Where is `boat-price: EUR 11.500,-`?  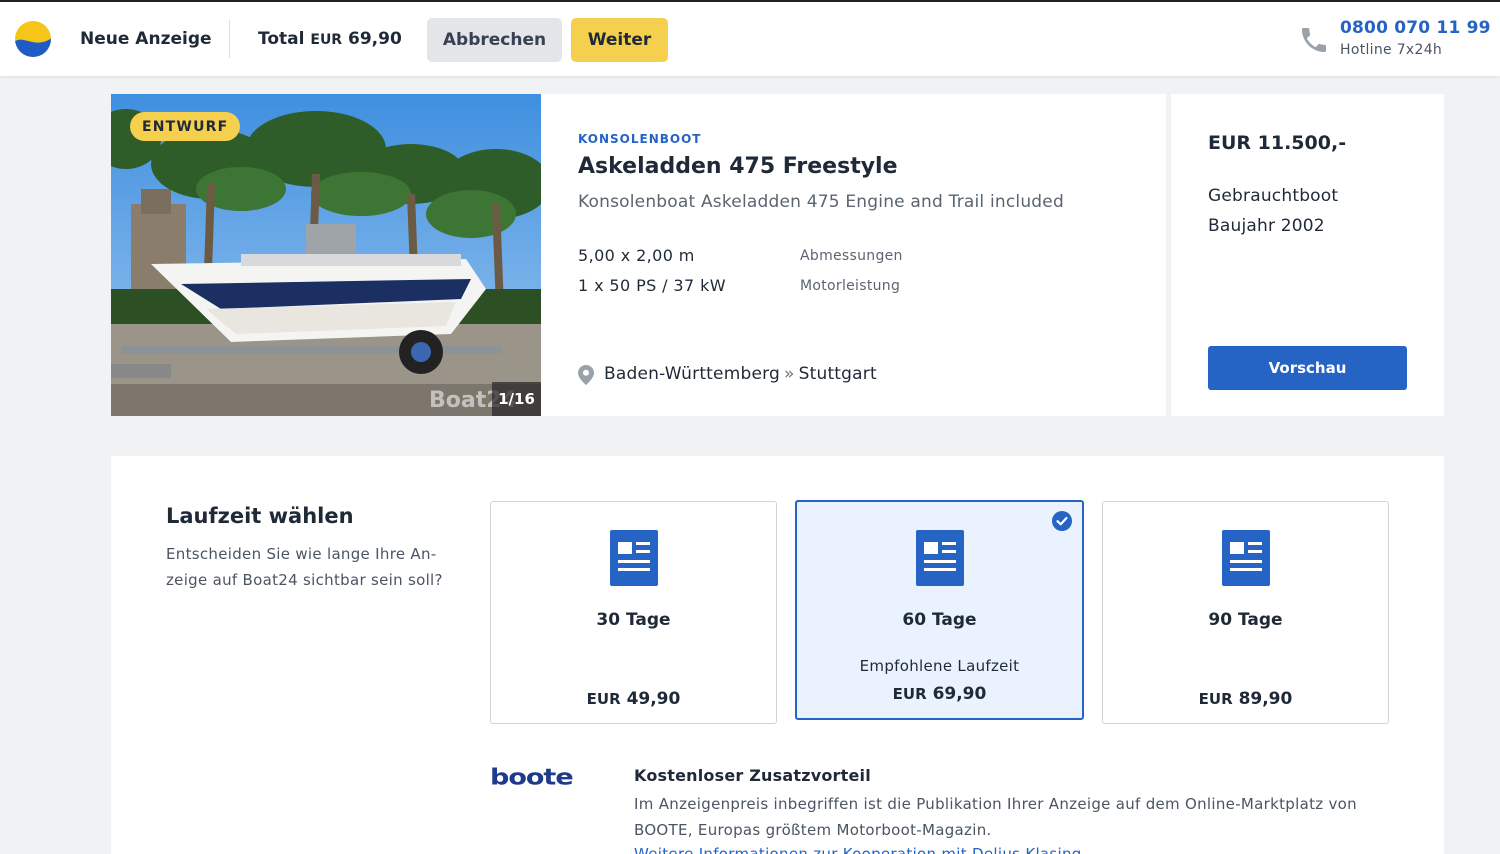
boat-price: EUR 11.500,- is located at coordinates (1277, 143).